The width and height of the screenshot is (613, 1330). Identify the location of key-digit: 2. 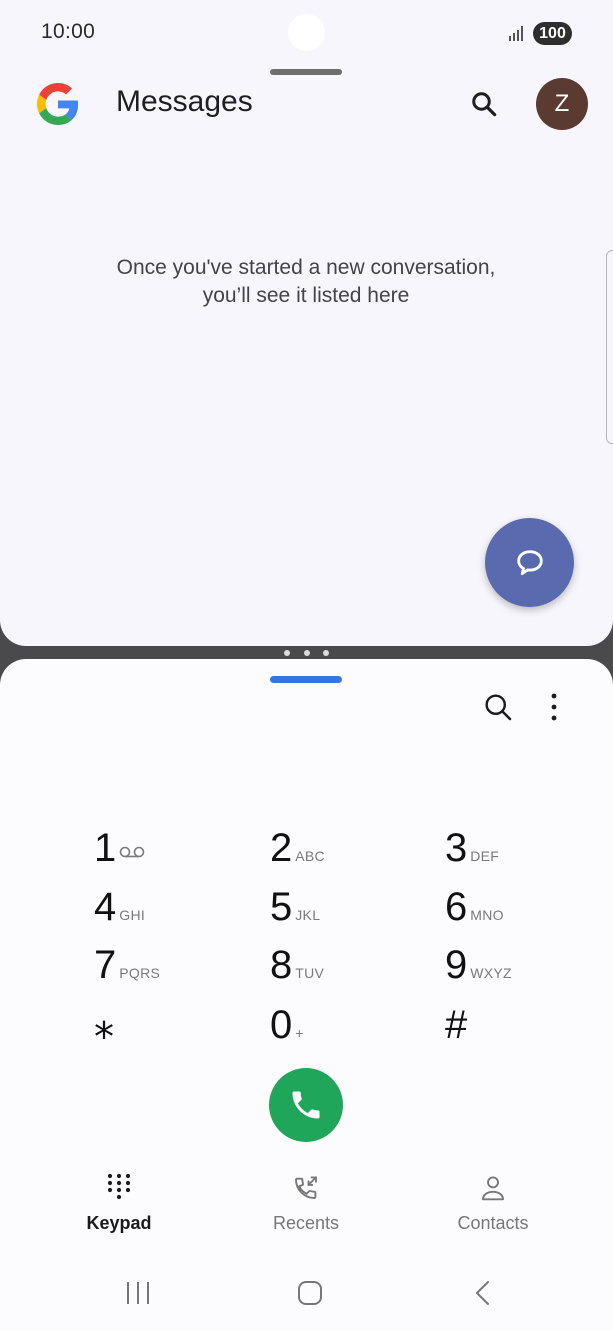
(281, 848).